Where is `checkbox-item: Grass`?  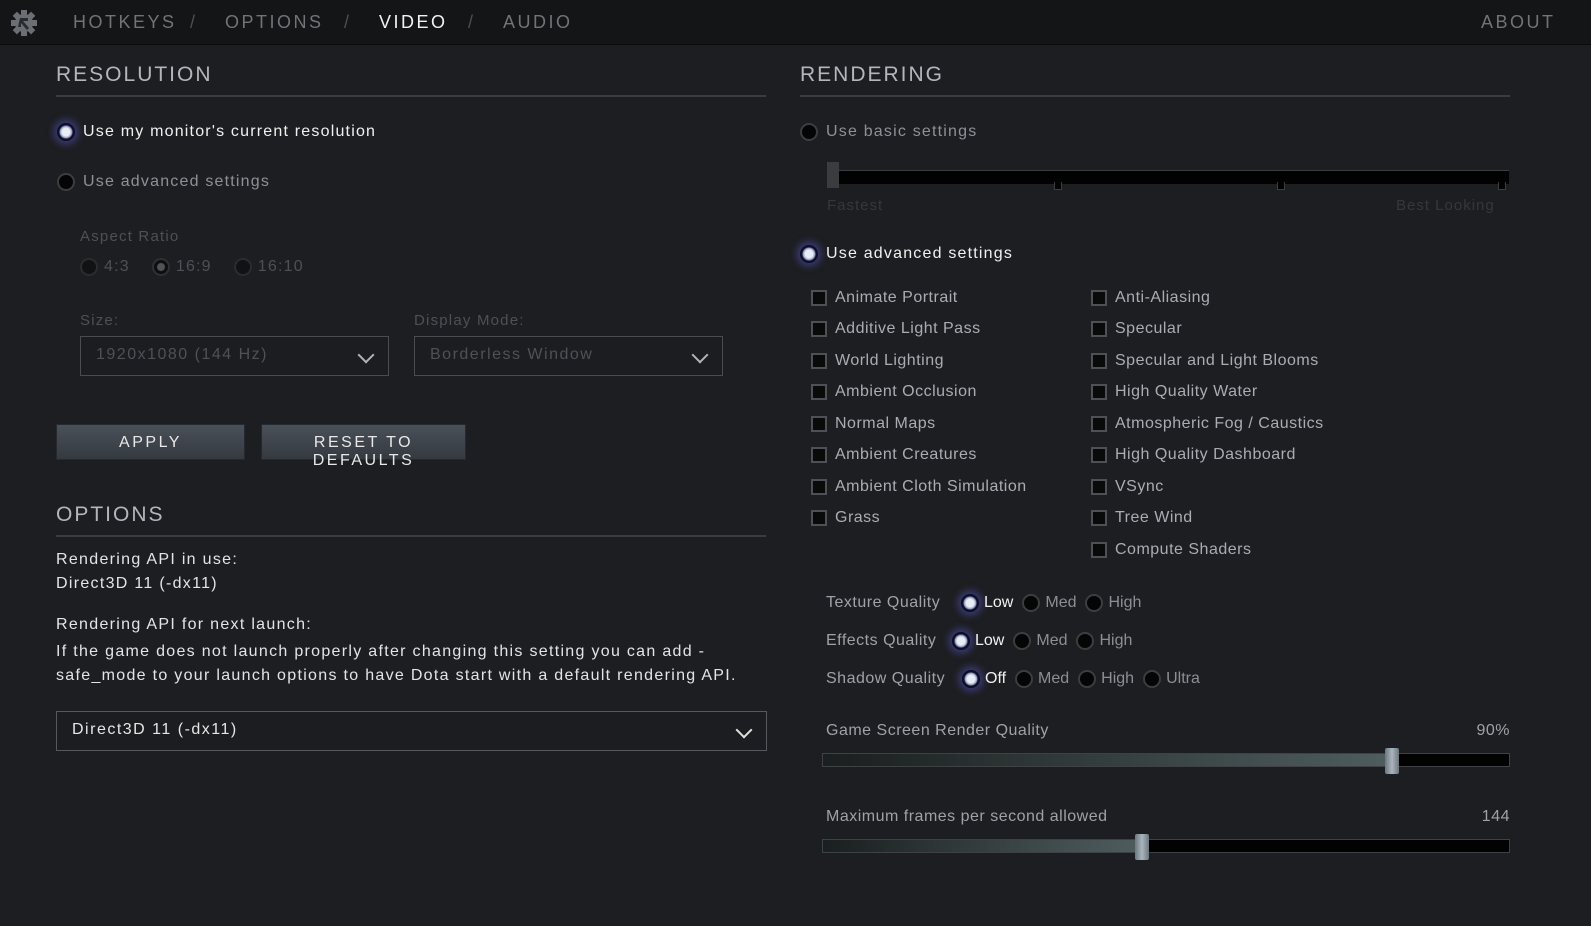 checkbox-item: Grass is located at coordinates (919, 519).